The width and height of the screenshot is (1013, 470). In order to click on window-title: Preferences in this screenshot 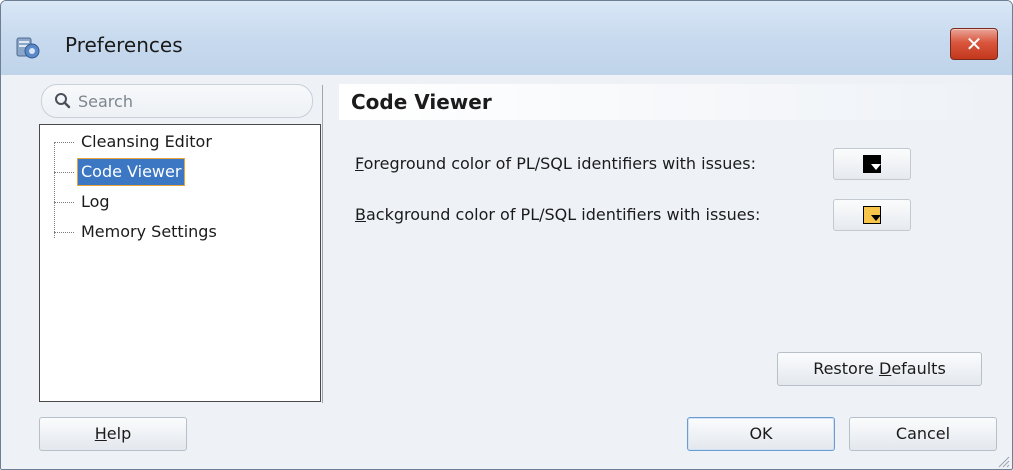, I will do `click(124, 45)`.